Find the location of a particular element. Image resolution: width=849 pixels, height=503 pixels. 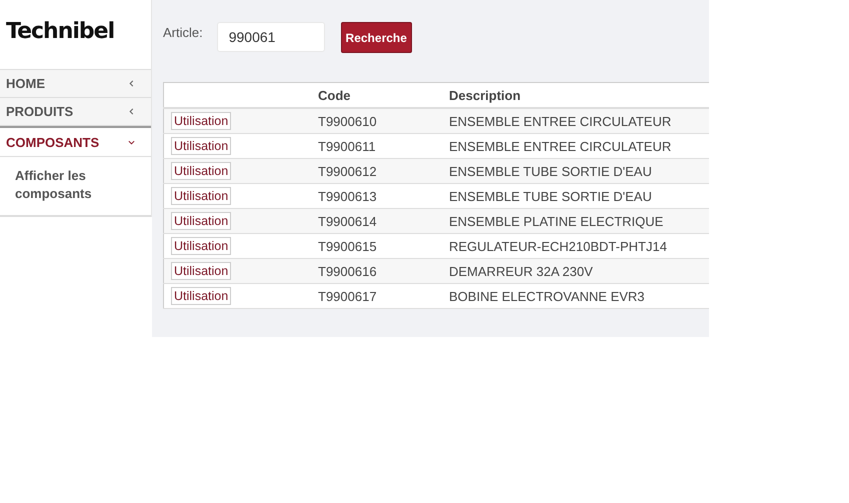

logo: Technibel is located at coordinates (60, 31).